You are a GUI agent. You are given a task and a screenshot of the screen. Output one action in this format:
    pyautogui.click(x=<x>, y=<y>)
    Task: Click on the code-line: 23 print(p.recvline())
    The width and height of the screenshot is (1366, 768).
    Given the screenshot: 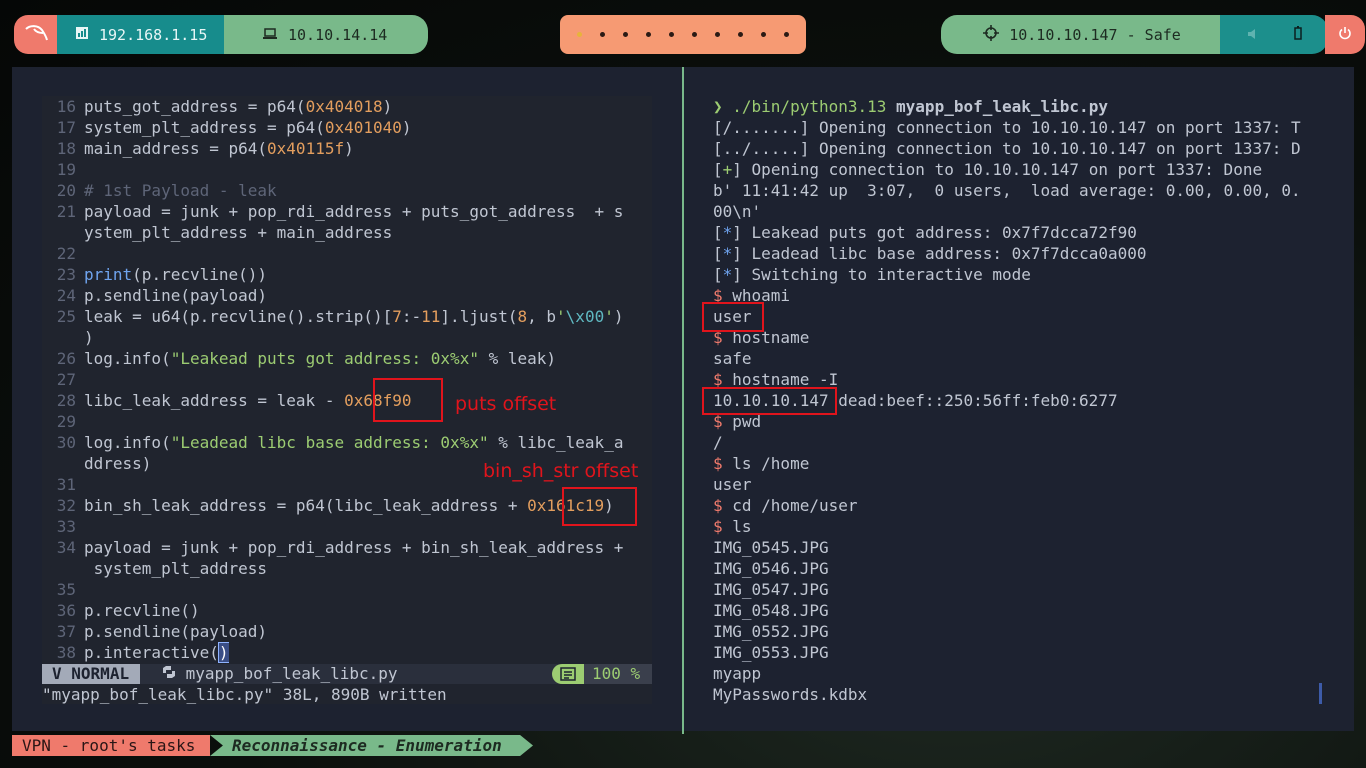 What is the action you would take?
    pyautogui.click(x=347, y=274)
    